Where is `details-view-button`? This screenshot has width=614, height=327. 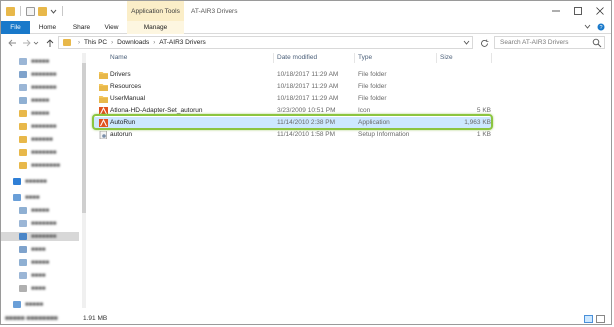
details-view-button is located at coordinates (588, 319).